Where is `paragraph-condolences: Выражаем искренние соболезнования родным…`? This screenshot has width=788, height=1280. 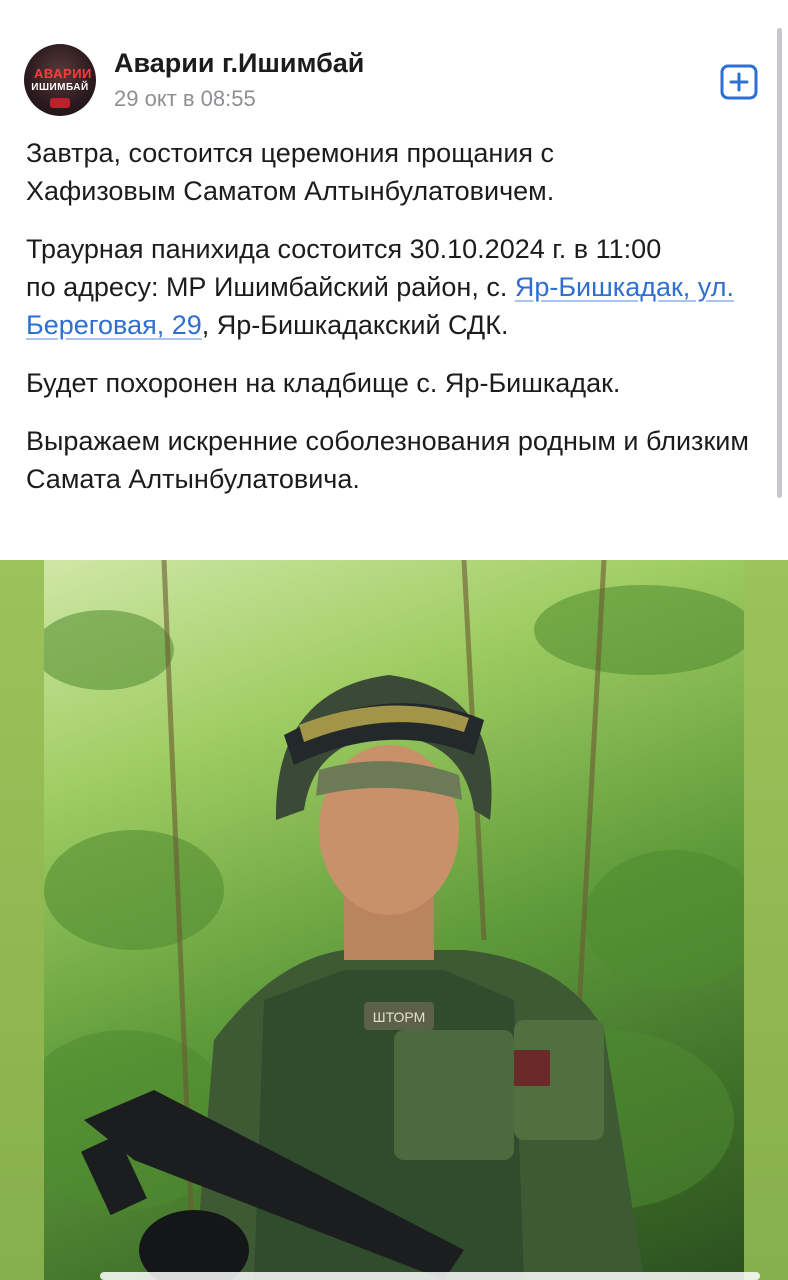 paragraph-condolences: Выражаем искренние соболезнования родным… is located at coordinates (396, 460).